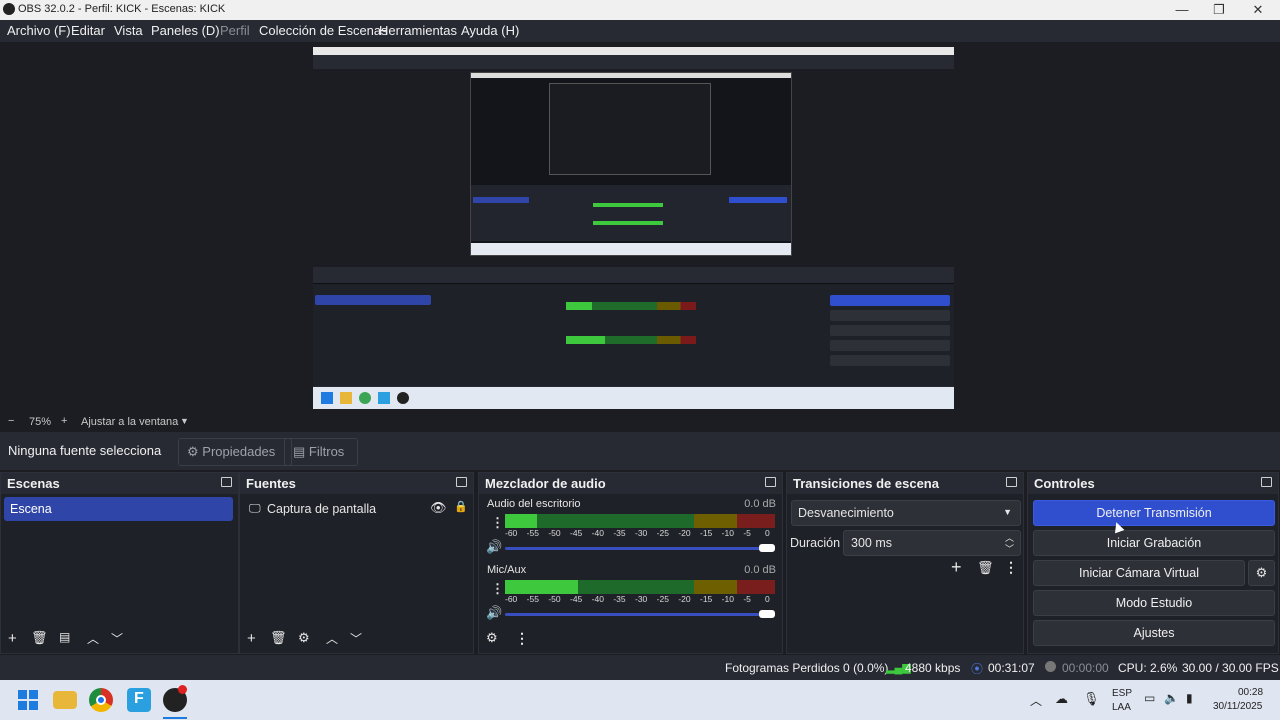  Describe the element at coordinates (88, 30) in the screenshot. I see `menu-editar: Editar` at that location.